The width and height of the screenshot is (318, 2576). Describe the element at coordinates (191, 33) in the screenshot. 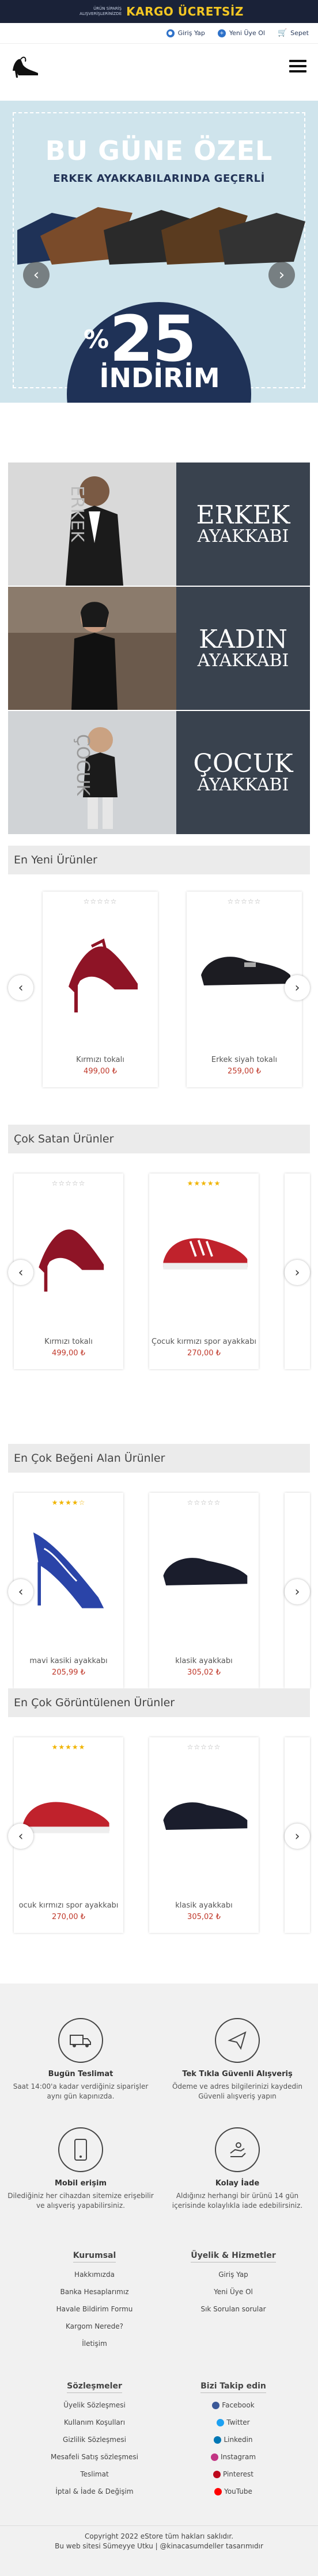

I see `login-label: Giriş Yap` at that location.